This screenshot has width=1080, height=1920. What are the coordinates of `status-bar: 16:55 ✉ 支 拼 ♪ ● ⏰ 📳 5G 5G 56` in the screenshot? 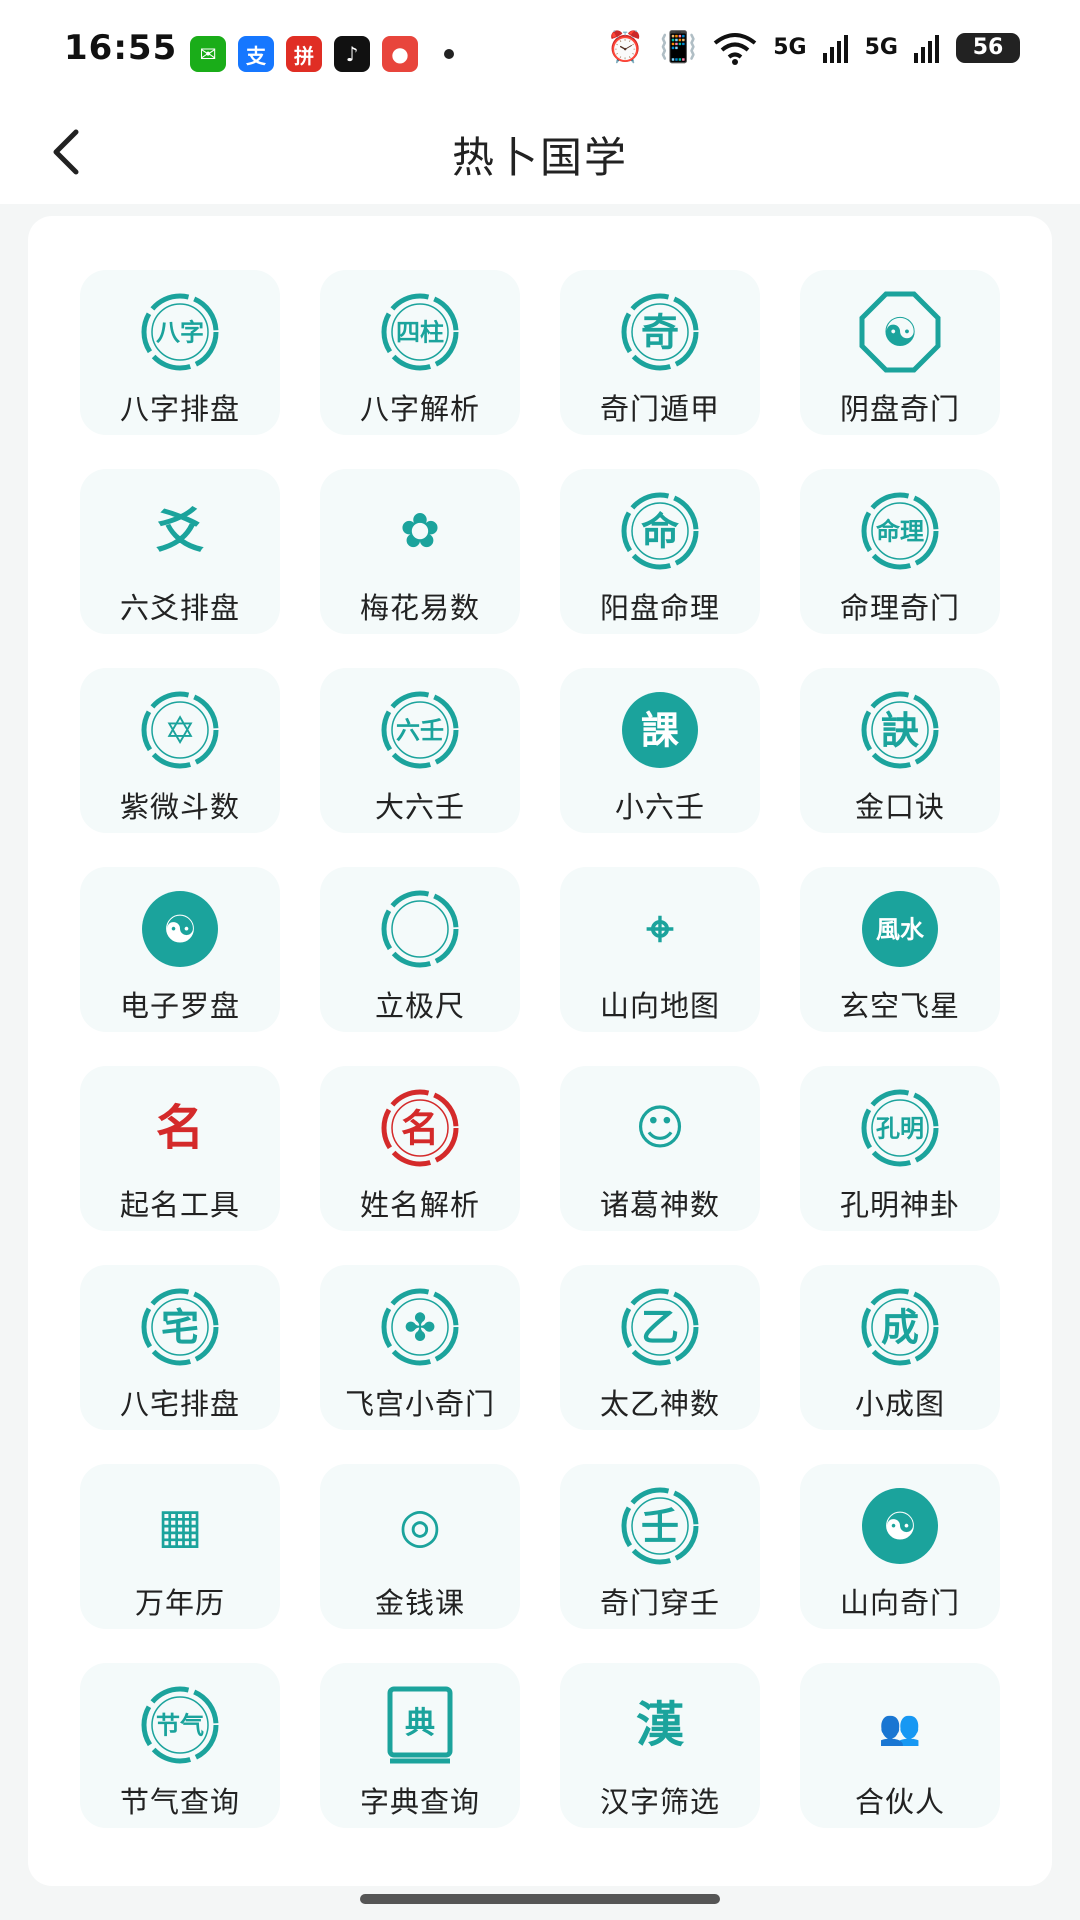 It's located at (540, 50).